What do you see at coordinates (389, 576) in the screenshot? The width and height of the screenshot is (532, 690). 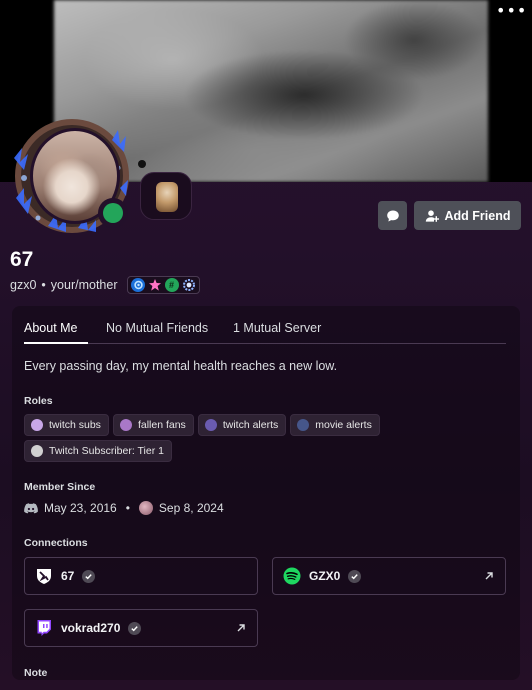 I see `connection-card: GZX0` at bounding box center [389, 576].